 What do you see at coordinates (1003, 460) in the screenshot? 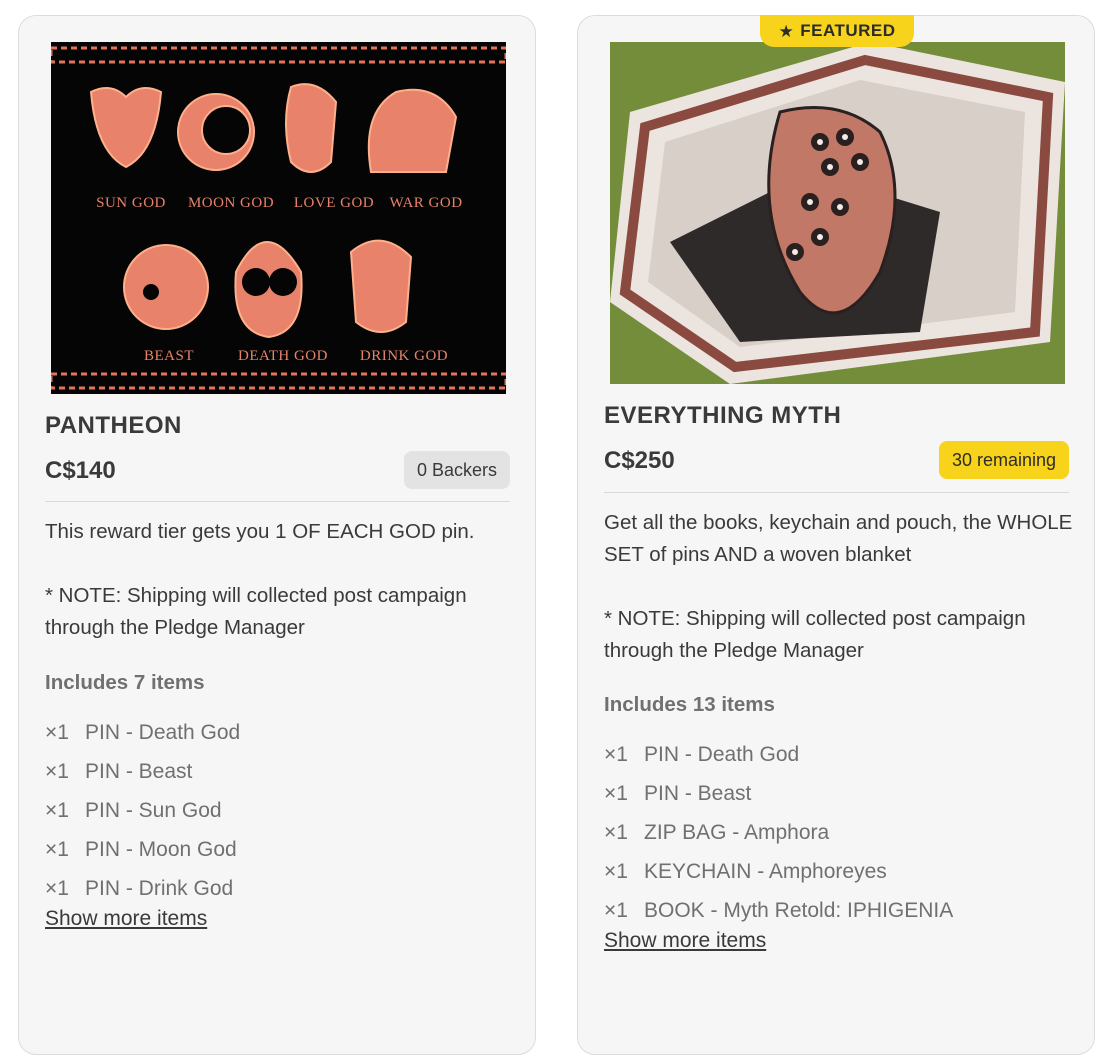
I see `remaining-badge: 30 remaining` at bounding box center [1003, 460].